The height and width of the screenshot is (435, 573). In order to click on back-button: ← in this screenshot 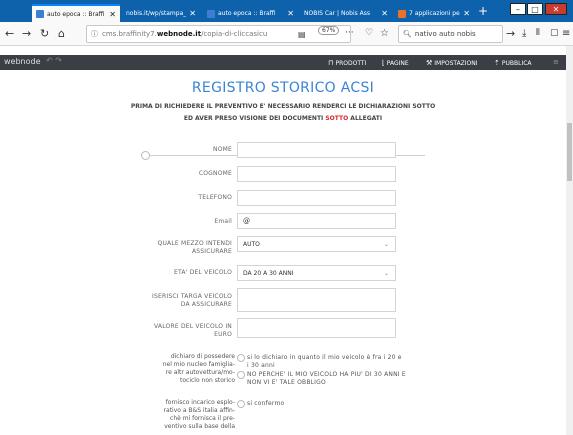, I will do `click(9, 33)`.